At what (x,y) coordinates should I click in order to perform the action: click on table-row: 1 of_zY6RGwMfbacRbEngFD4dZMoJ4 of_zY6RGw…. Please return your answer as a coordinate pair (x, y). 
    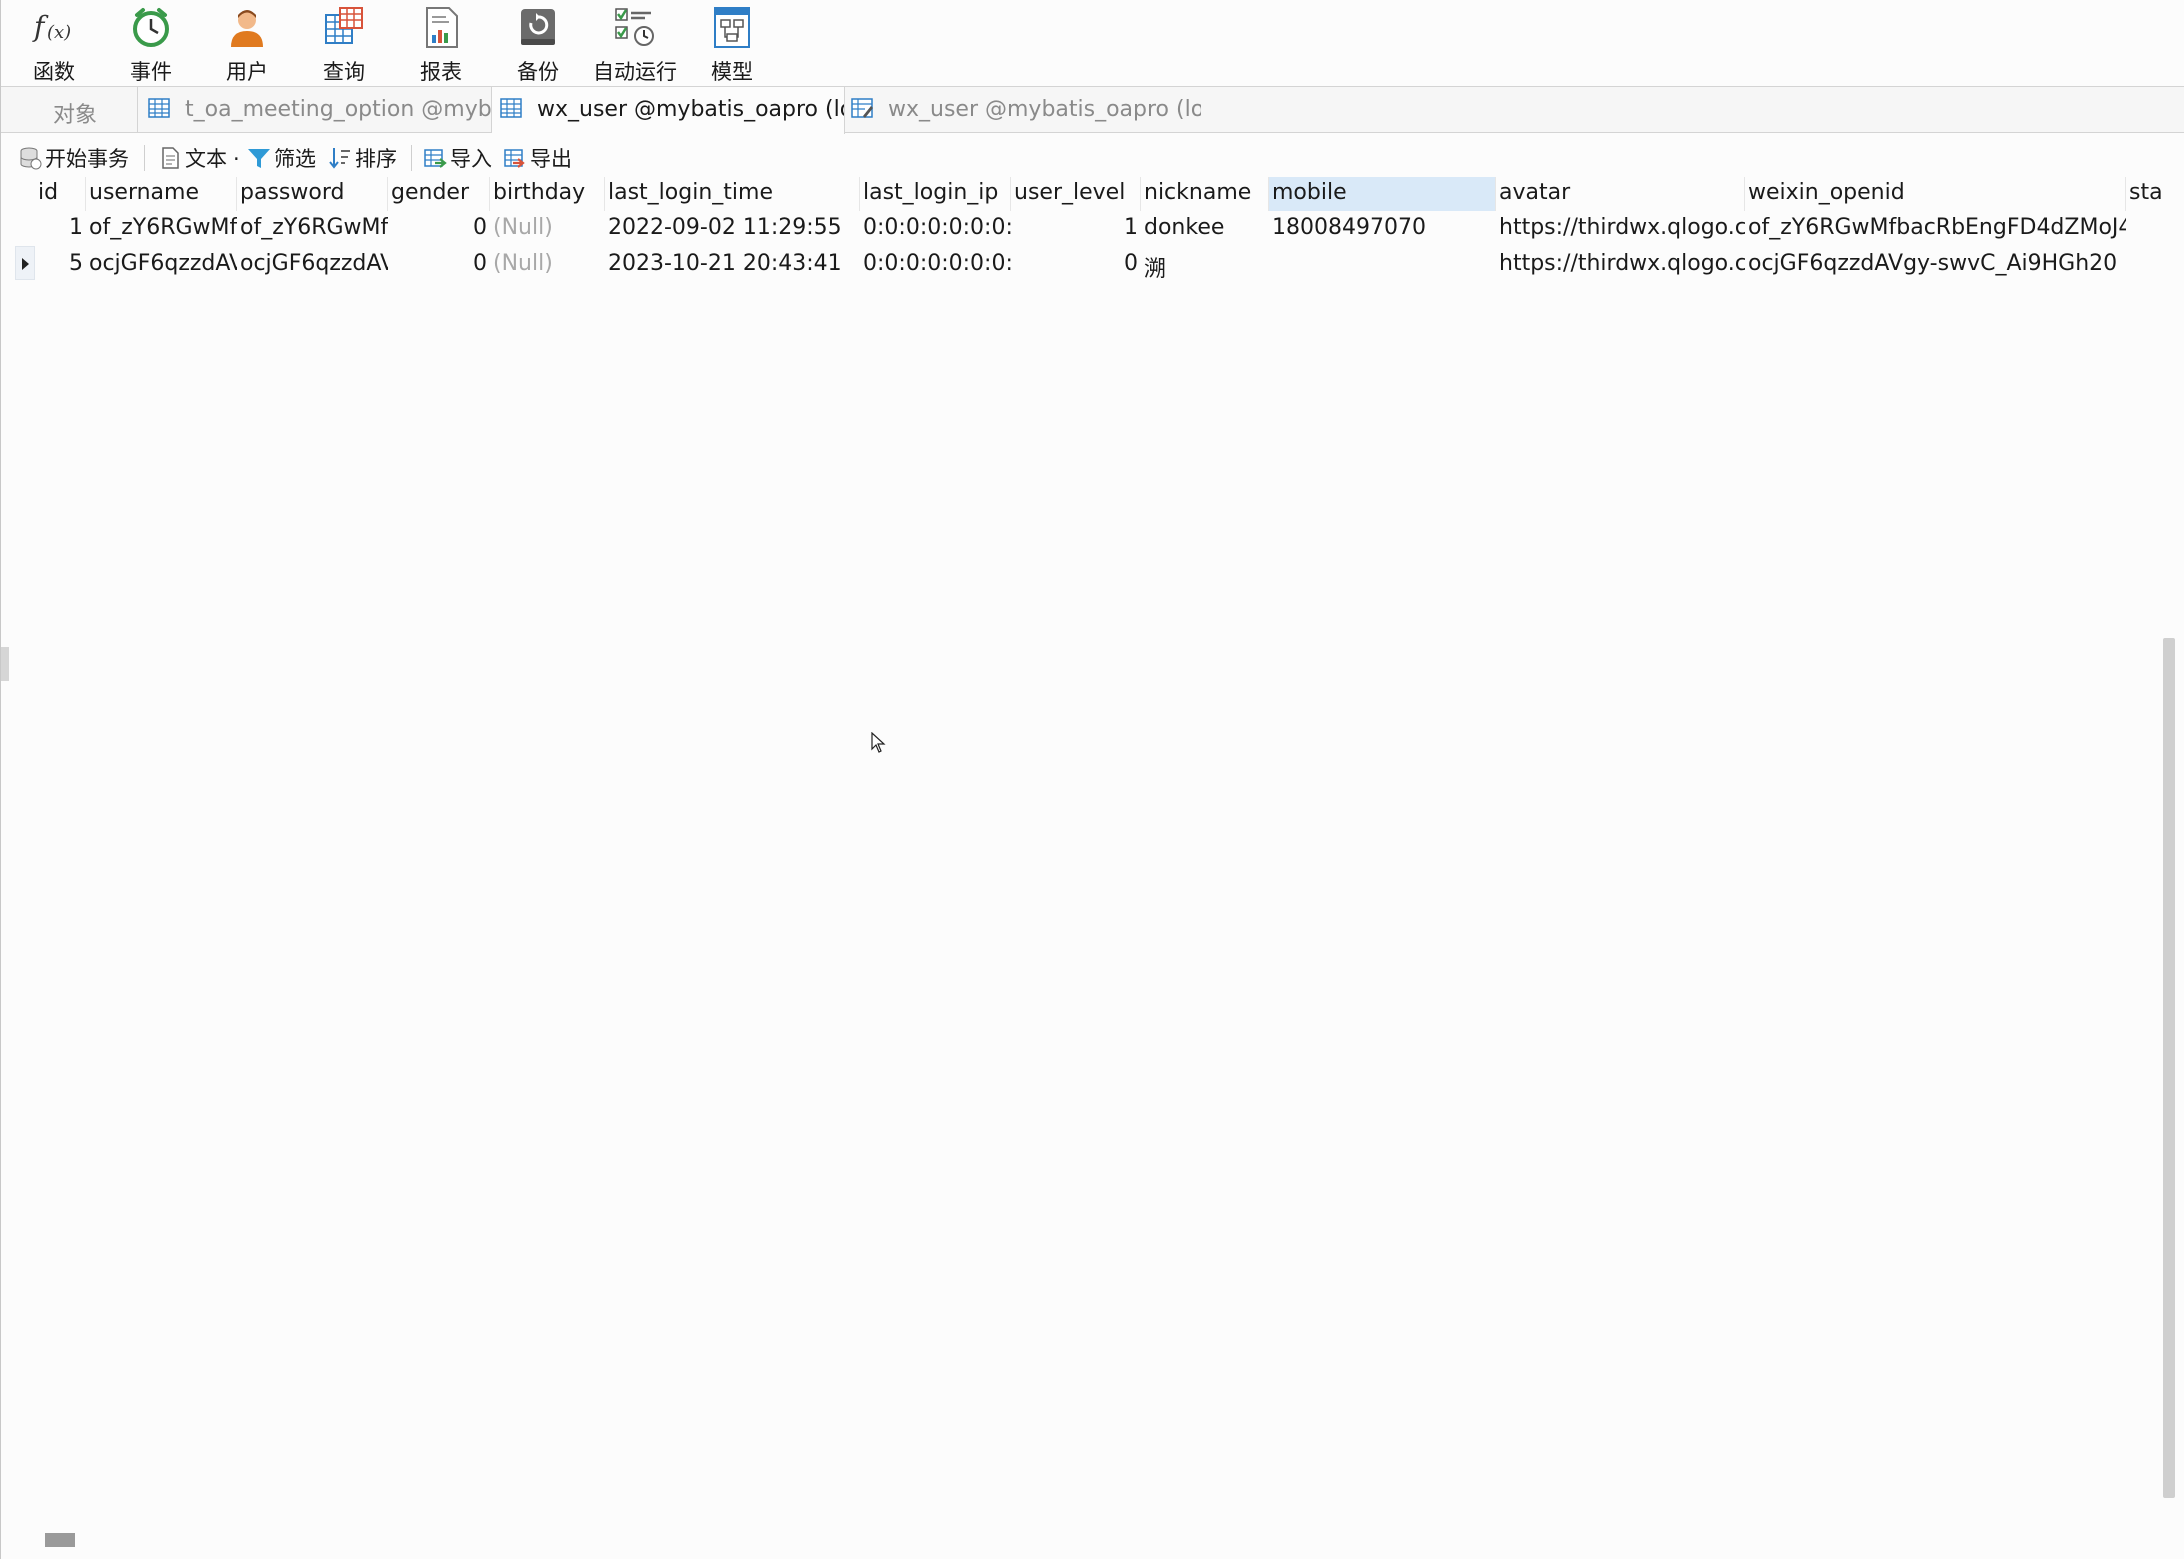
    Looking at the image, I should click on (1090, 228).